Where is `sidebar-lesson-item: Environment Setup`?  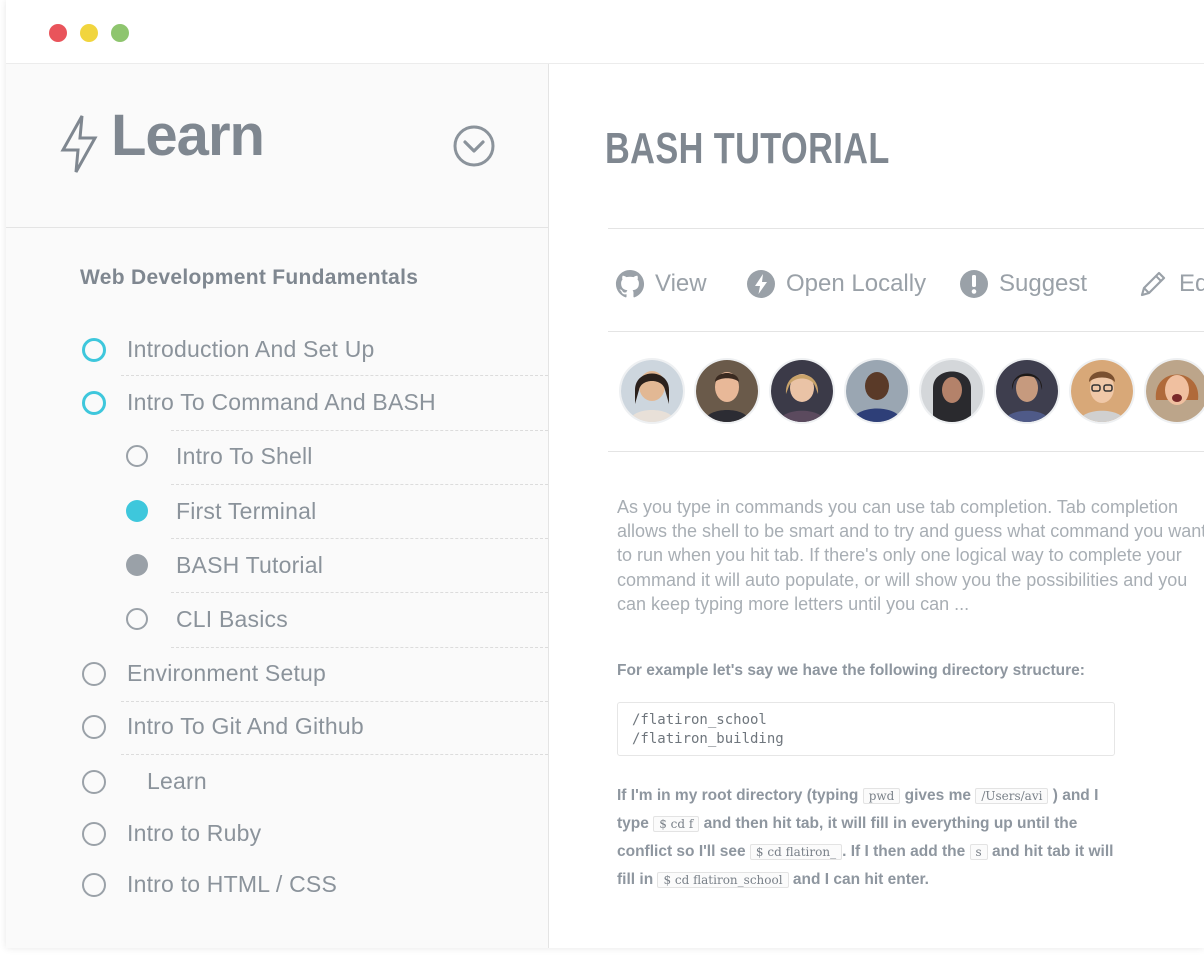 sidebar-lesson-item: Environment Setup is located at coordinates (290, 673).